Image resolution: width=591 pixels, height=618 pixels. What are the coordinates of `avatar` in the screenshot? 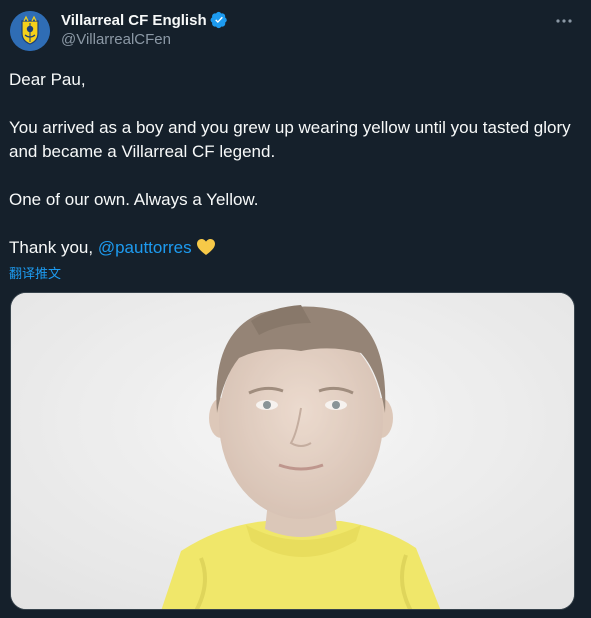 It's located at (30, 31).